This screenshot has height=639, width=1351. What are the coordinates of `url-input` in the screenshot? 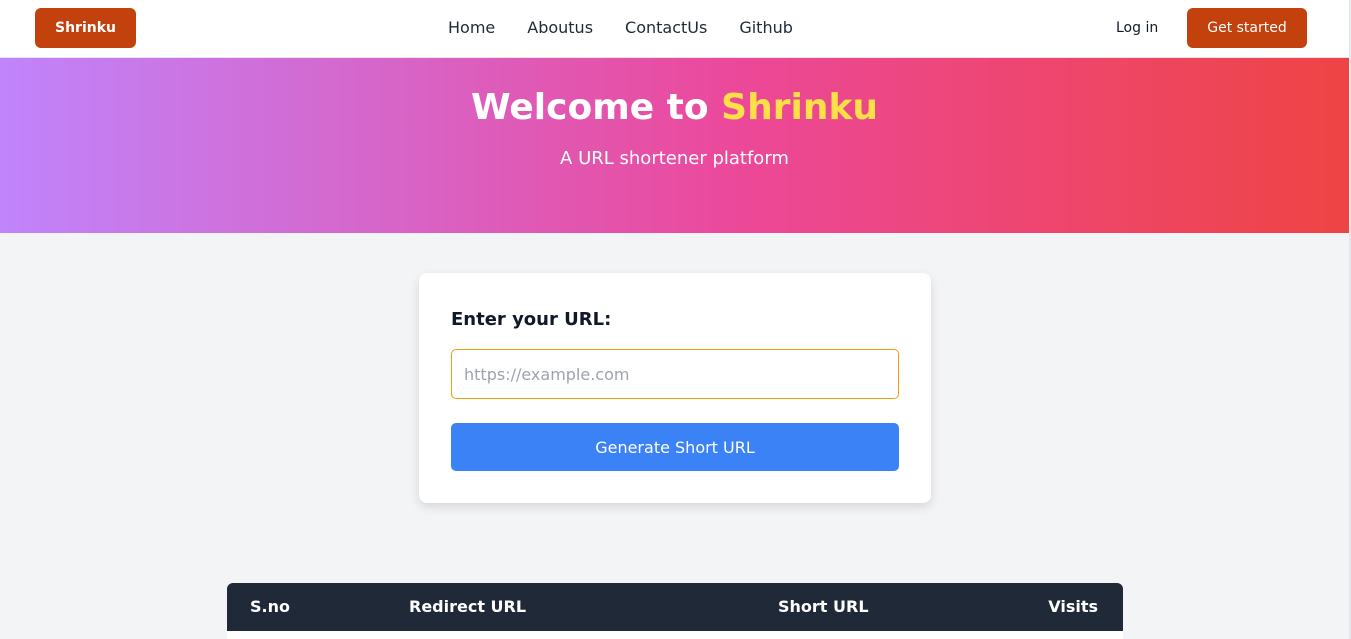 It's located at (675, 374).